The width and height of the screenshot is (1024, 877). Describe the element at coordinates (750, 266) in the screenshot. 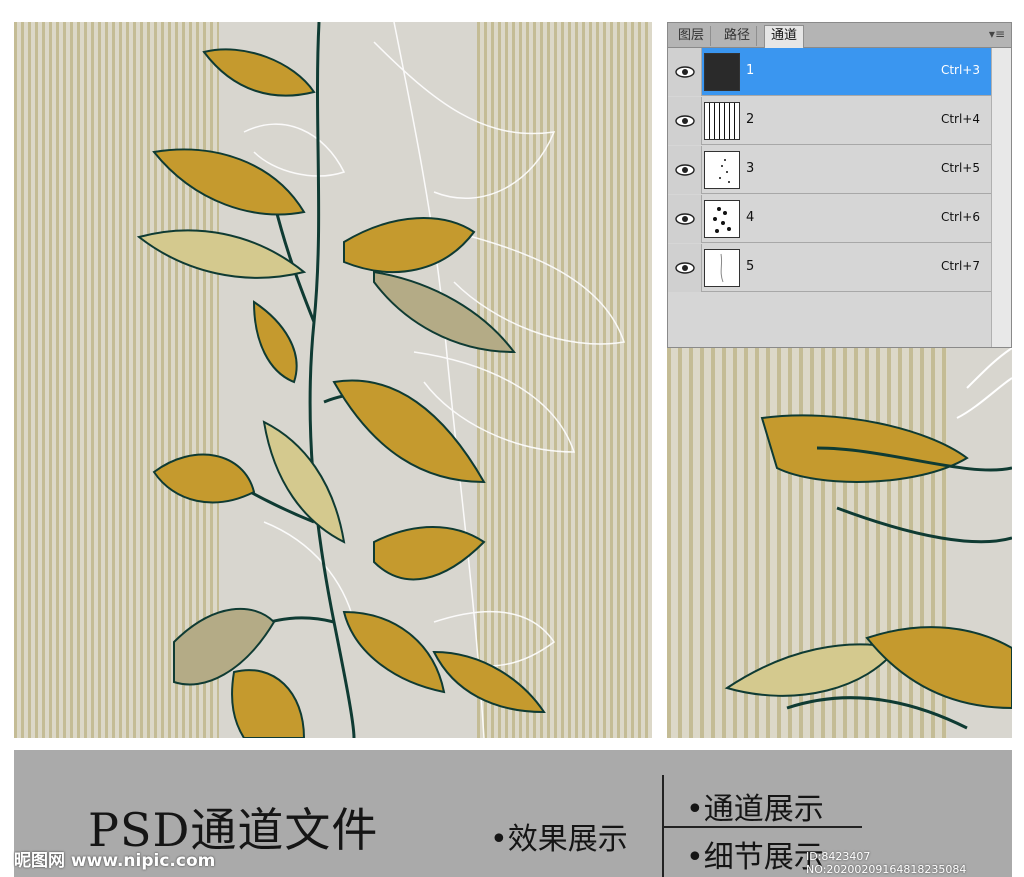

I see `channel-name: 5` at that location.